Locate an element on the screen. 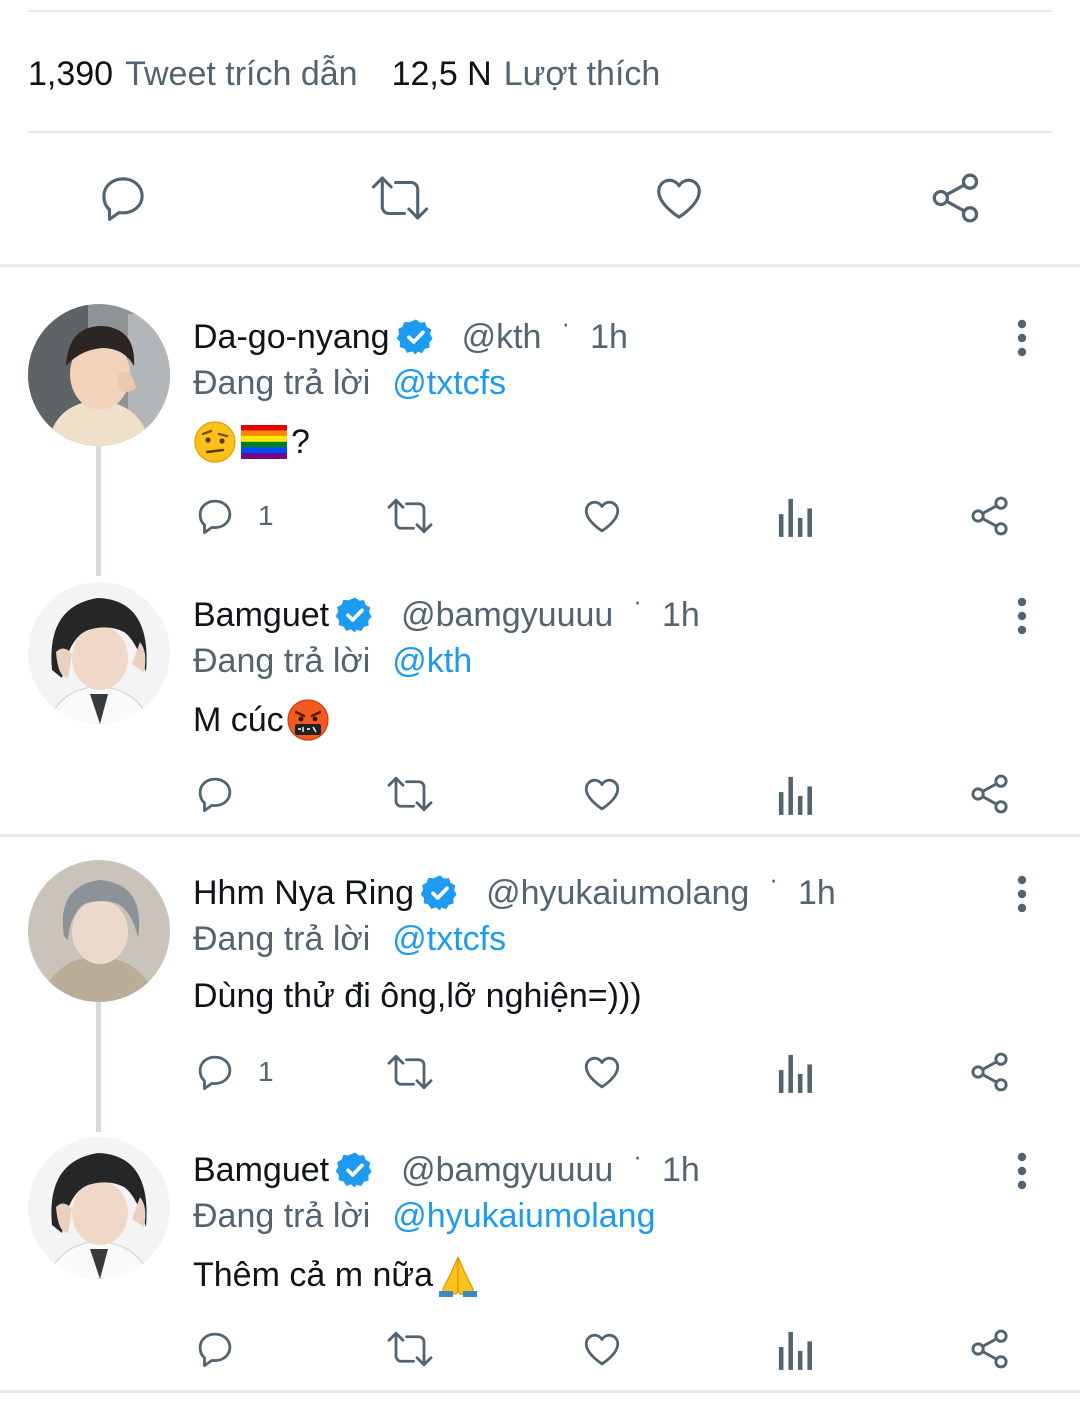 This screenshot has width=1080, height=1415. handle: @hyukaiumolang is located at coordinates (617, 893).